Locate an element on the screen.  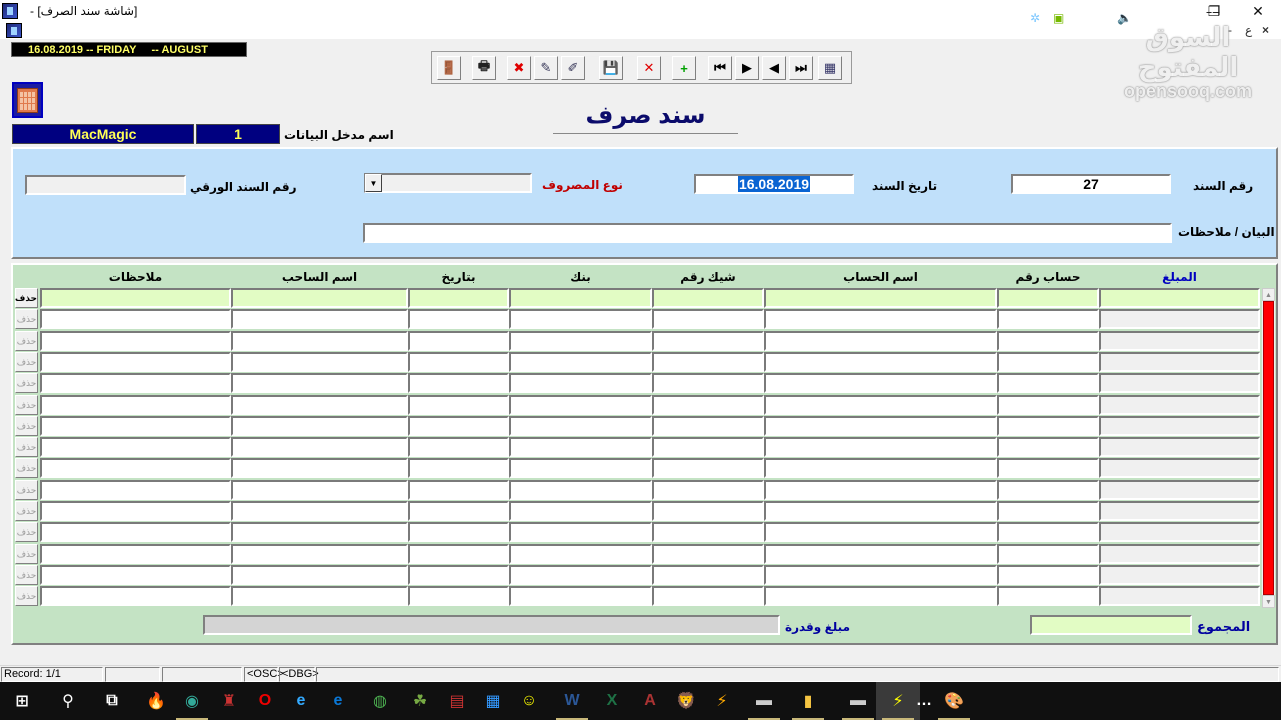
first-record-button: ⏮ is located at coordinates (720, 68).